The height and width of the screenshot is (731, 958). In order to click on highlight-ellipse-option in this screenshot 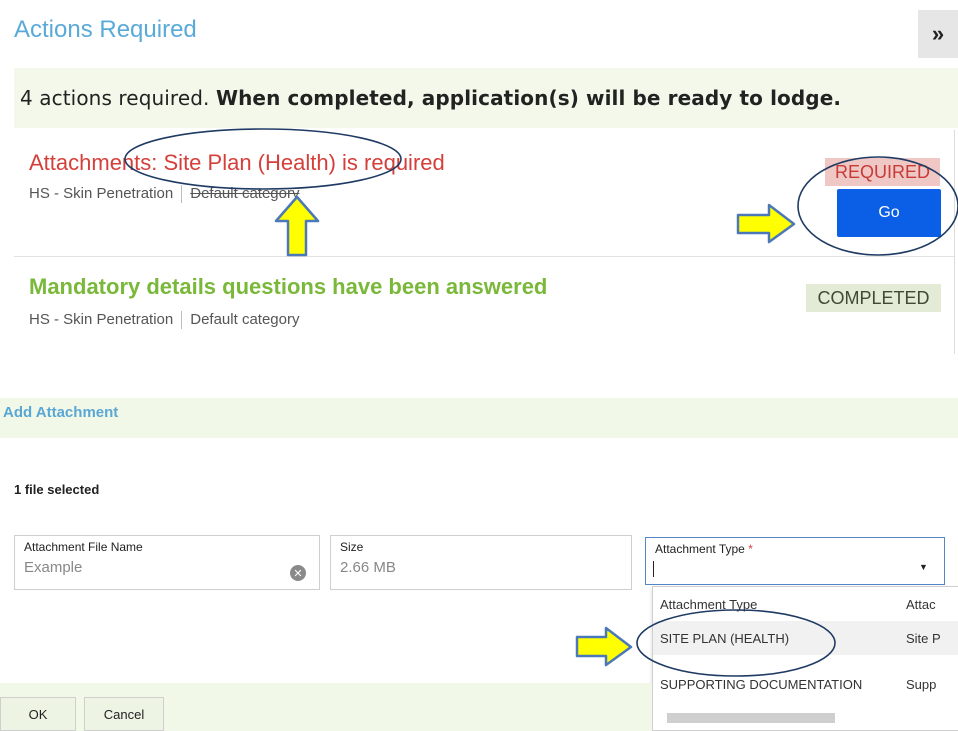, I will do `click(736, 643)`.